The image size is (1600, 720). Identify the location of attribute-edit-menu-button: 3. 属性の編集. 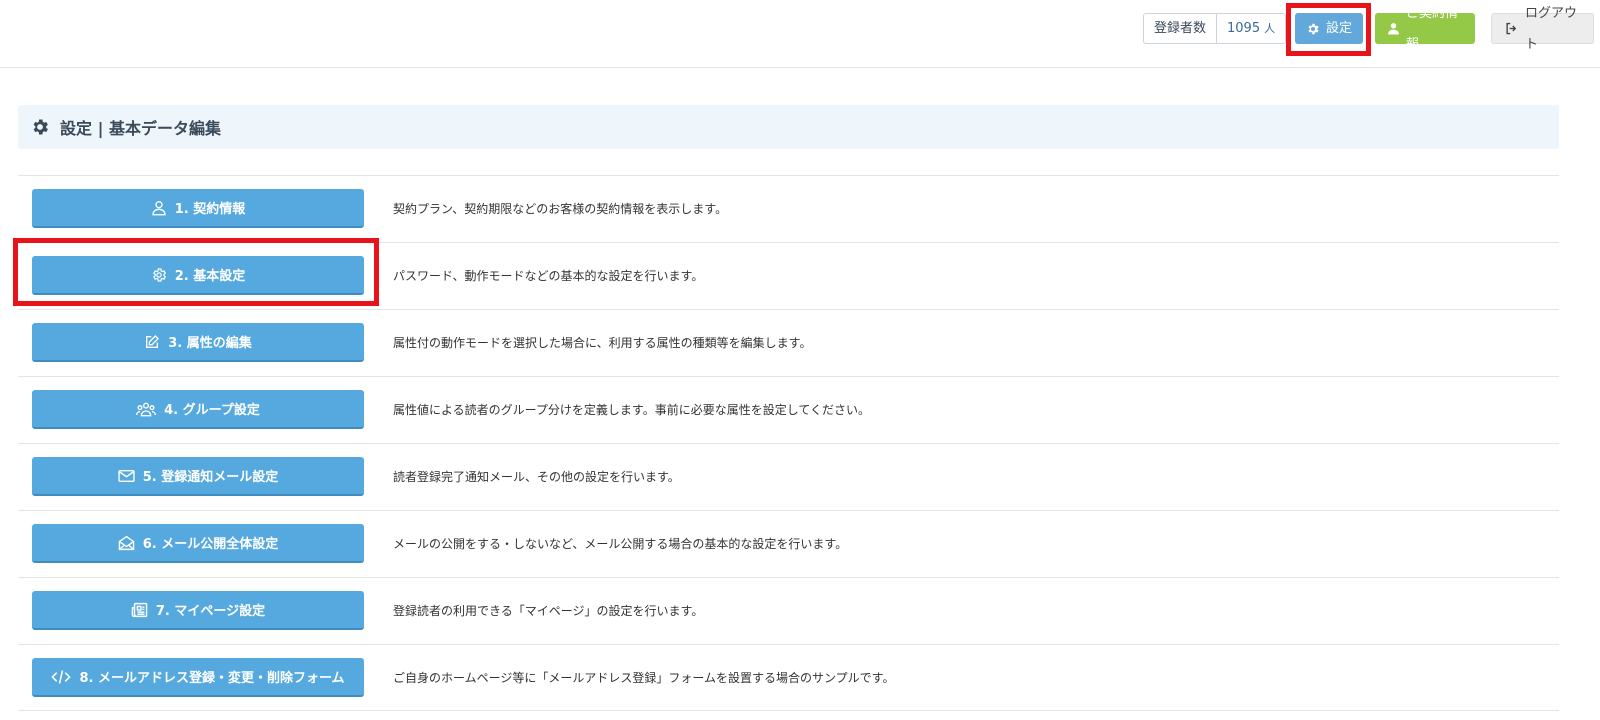
(198, 342).